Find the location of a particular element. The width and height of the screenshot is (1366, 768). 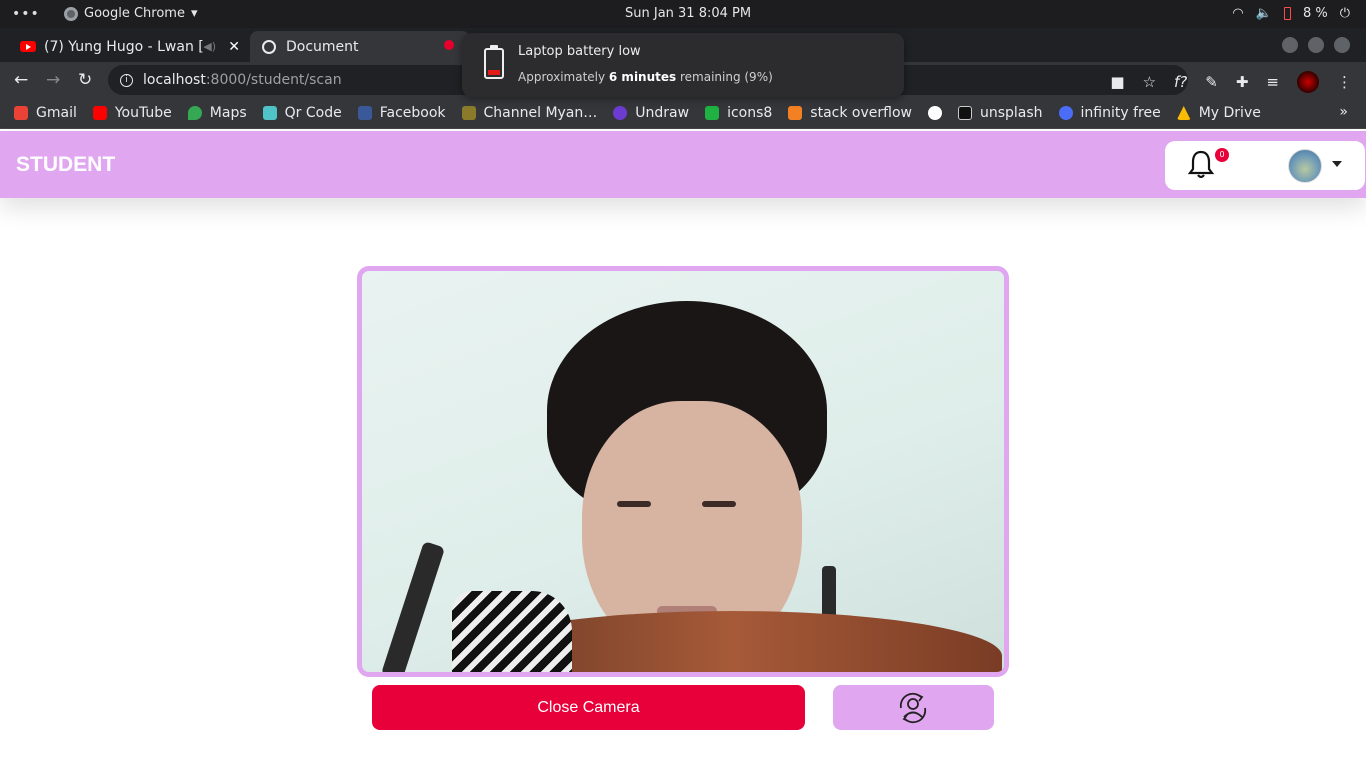

tab-title: Document is located at coordinates (322, 46).